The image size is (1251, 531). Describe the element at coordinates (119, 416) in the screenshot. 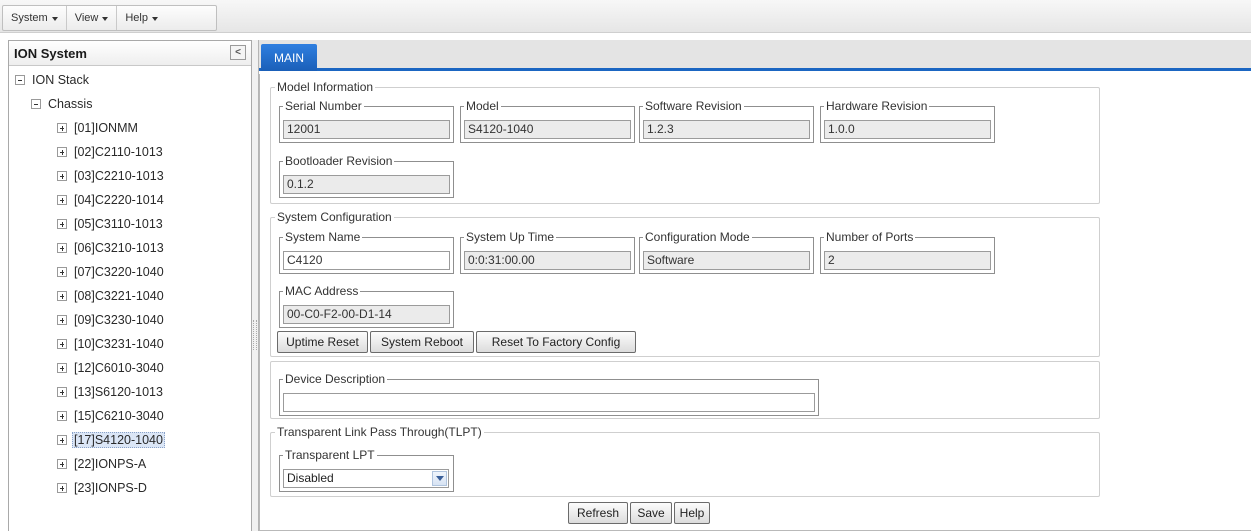

I see `tree-item-label: [15]C6210-3040` at that location.